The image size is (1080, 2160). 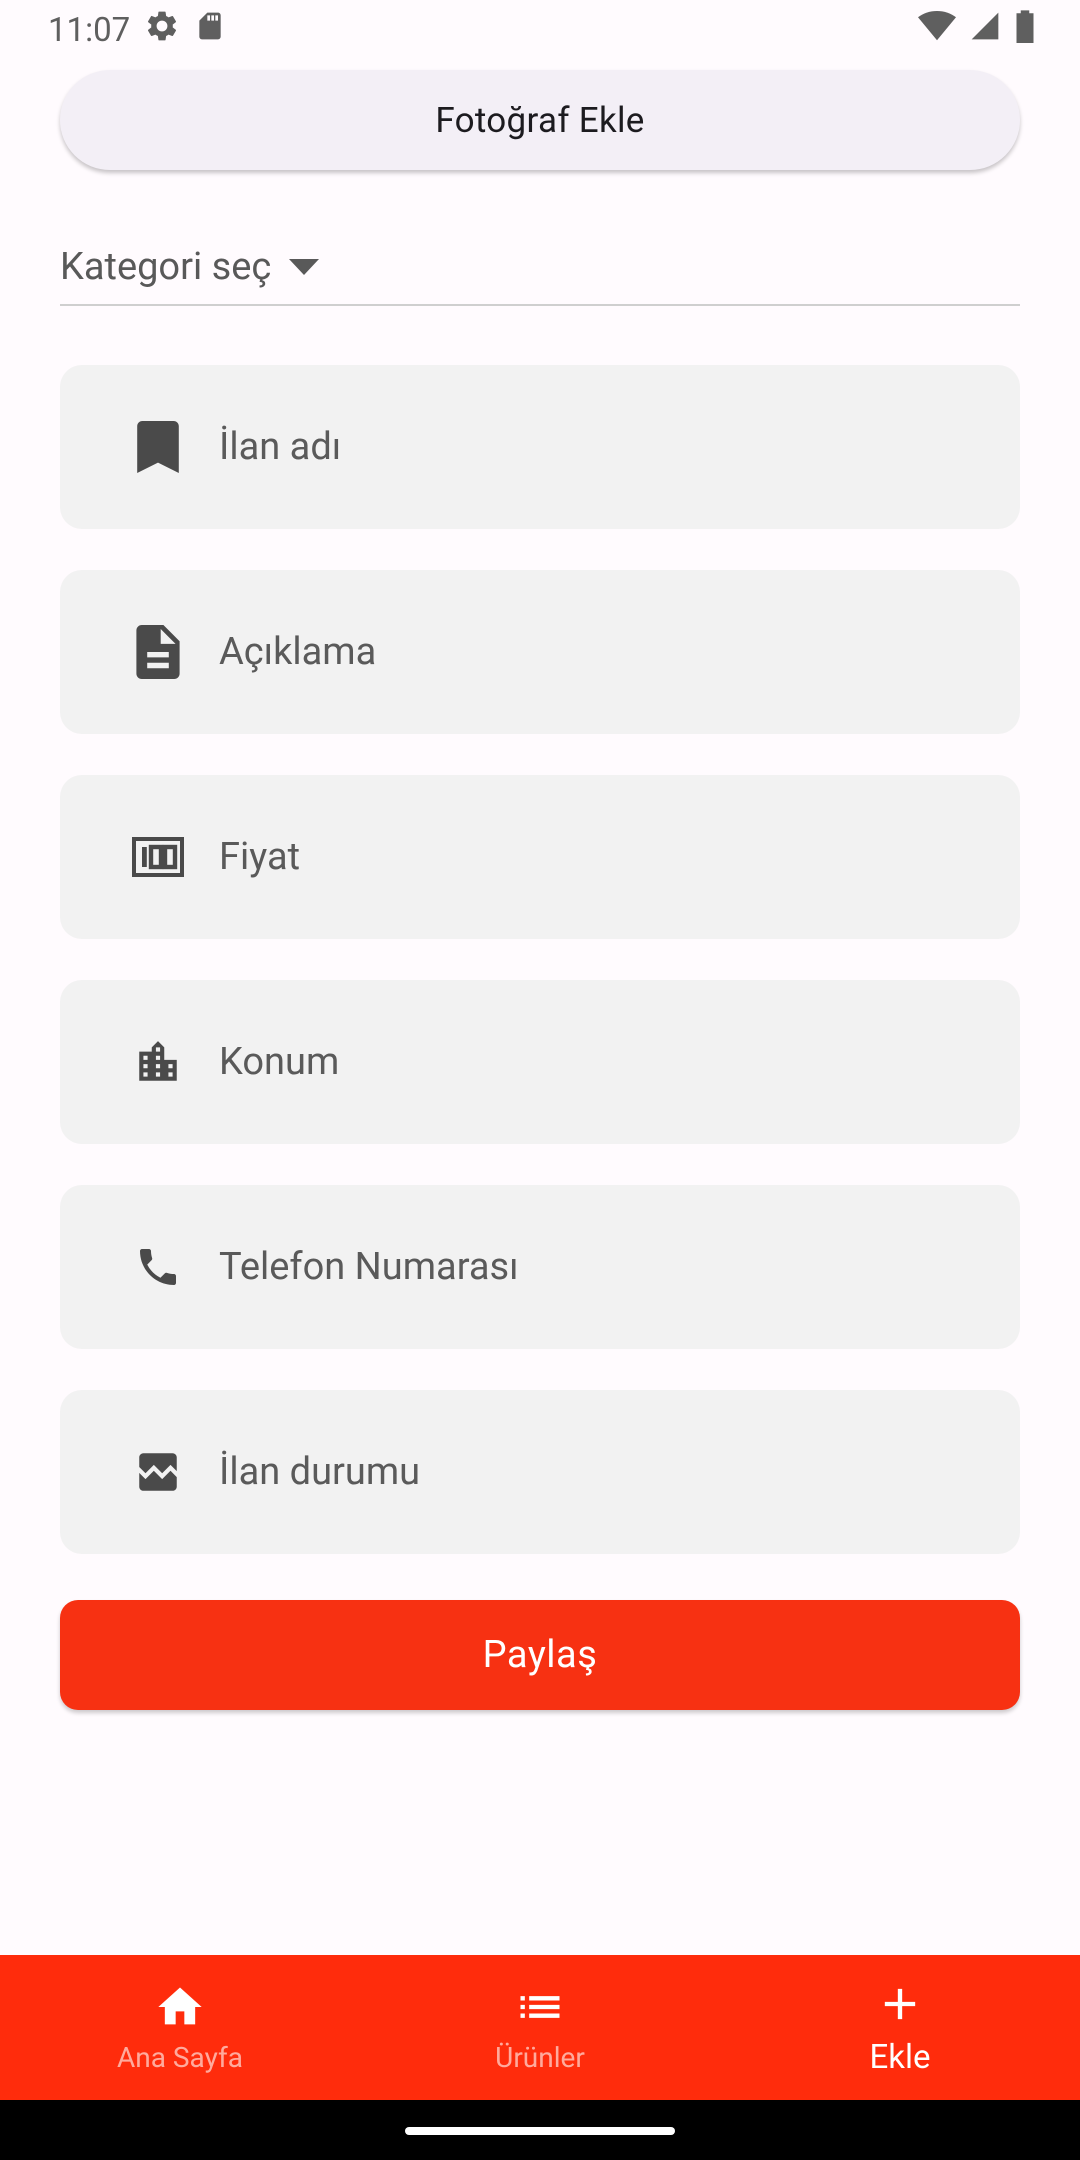 I want to click on settings-icon, so click(x=162, y=30).